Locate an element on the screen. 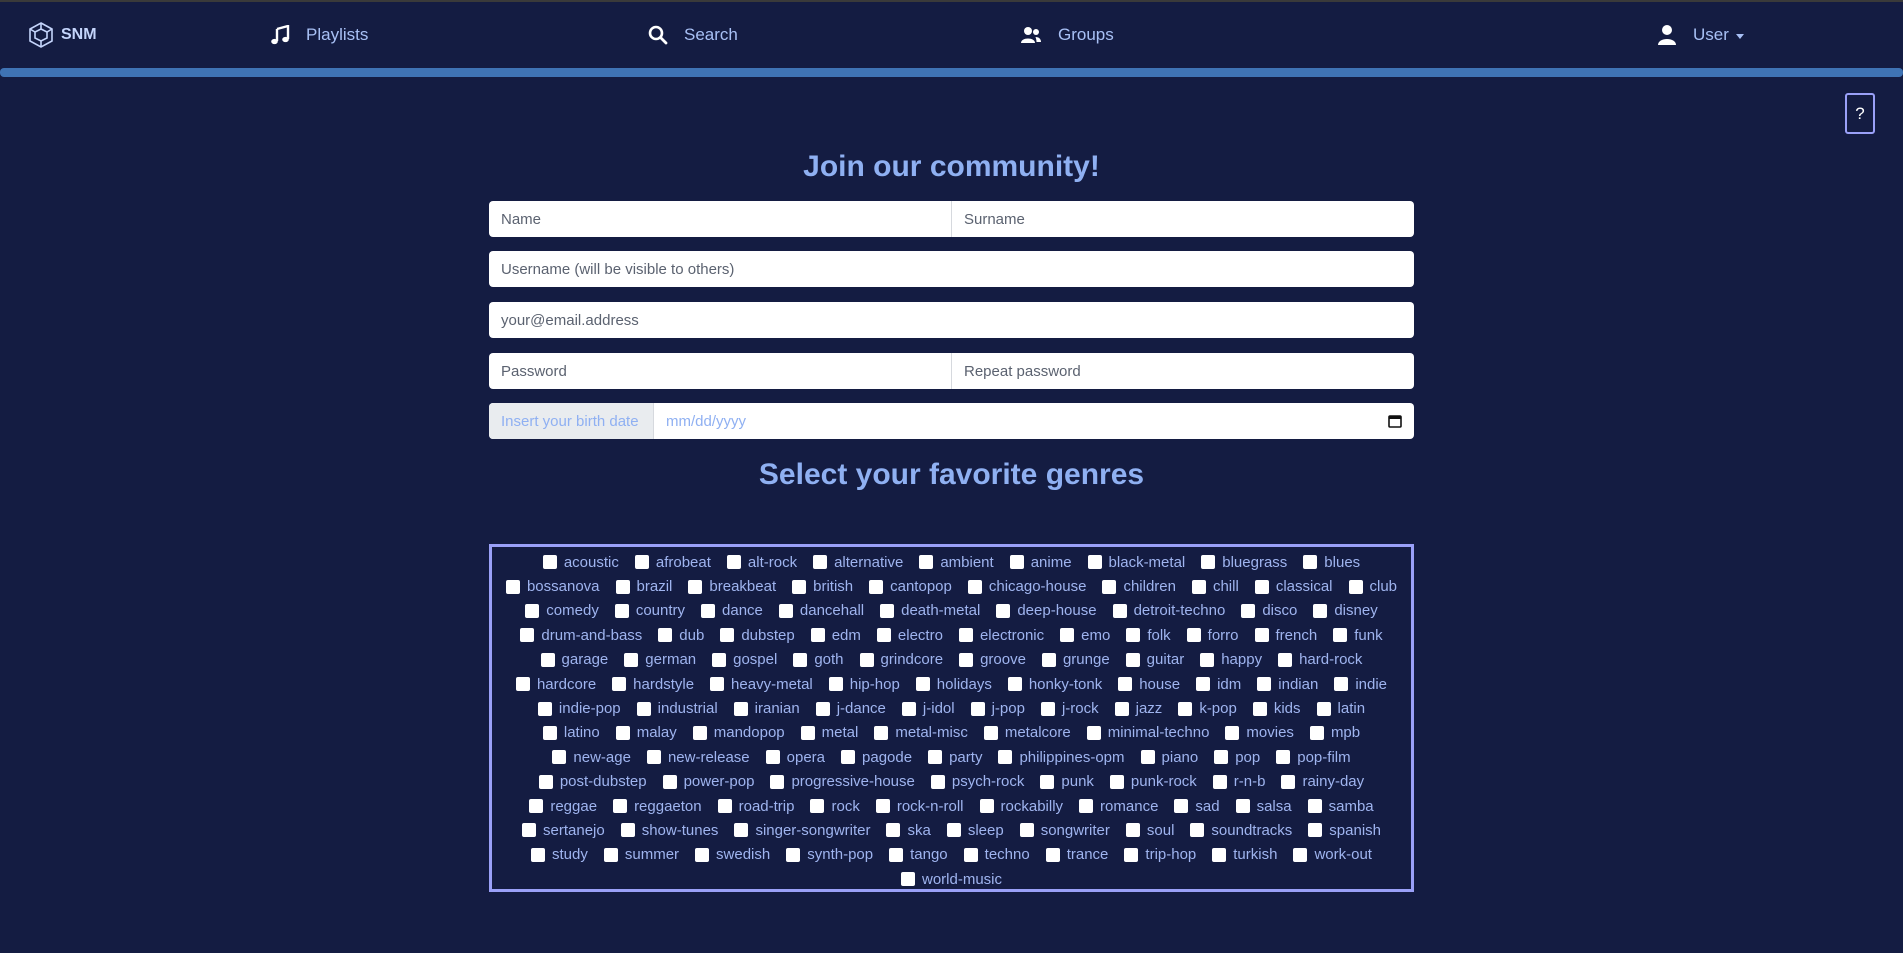  genre-option: dancehall is located at coordinates (821, 611).